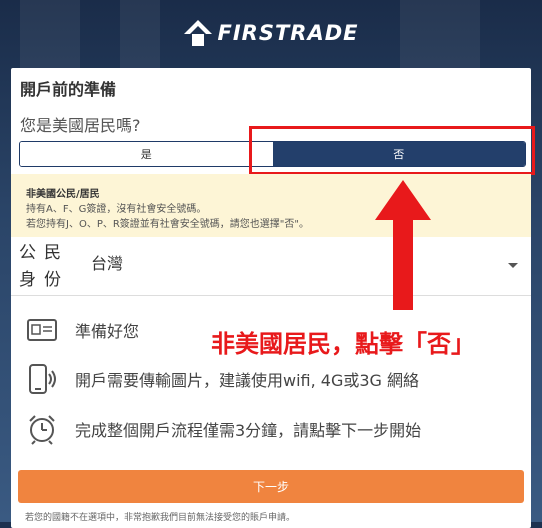 The height and width of the screenshot is (528, 542). Describe the element at coordinates (42, 330) in the screenshot. I see `id-card-icon` at that location.